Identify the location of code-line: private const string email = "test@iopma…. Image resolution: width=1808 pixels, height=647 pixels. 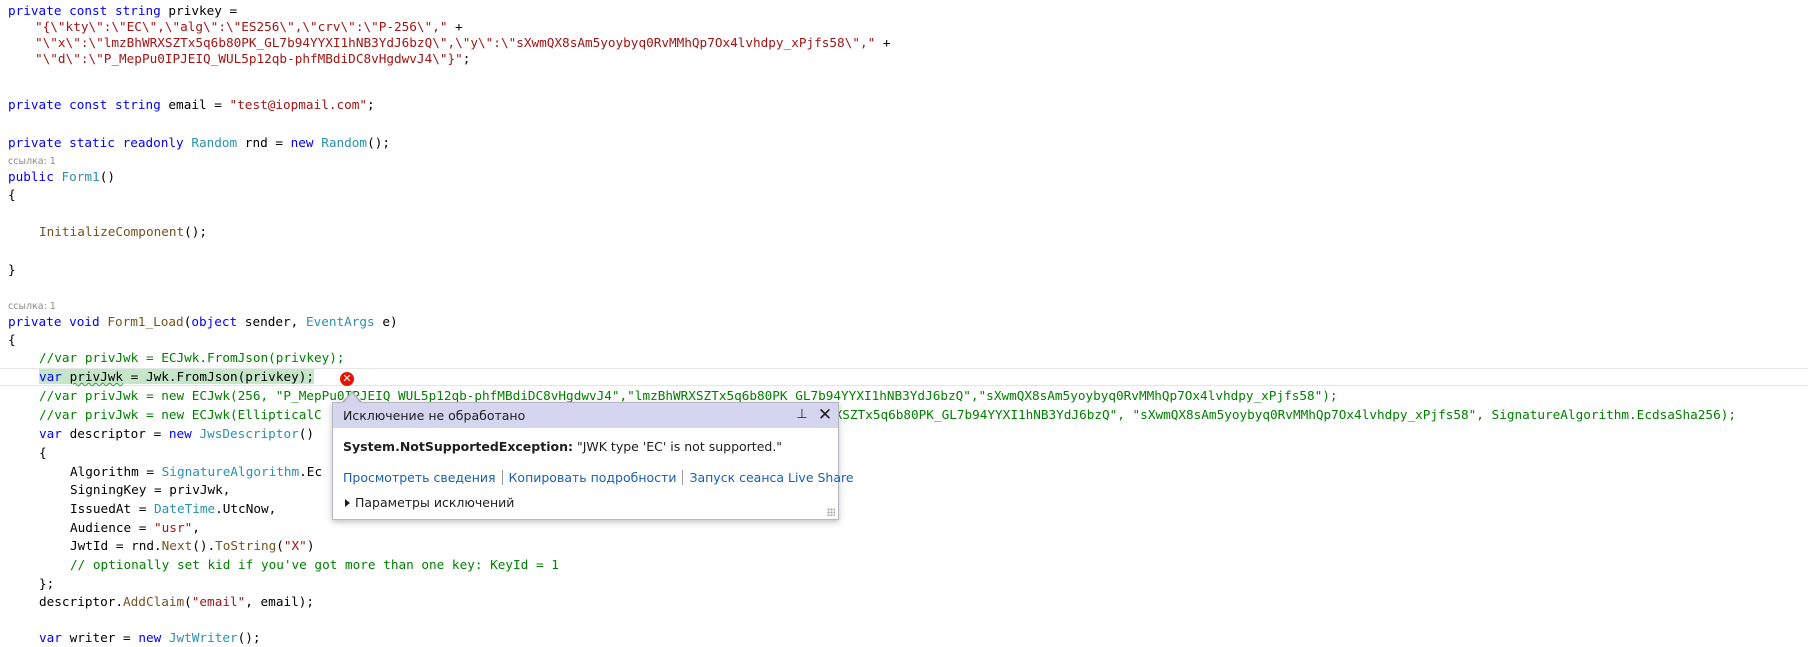
(191, 105).